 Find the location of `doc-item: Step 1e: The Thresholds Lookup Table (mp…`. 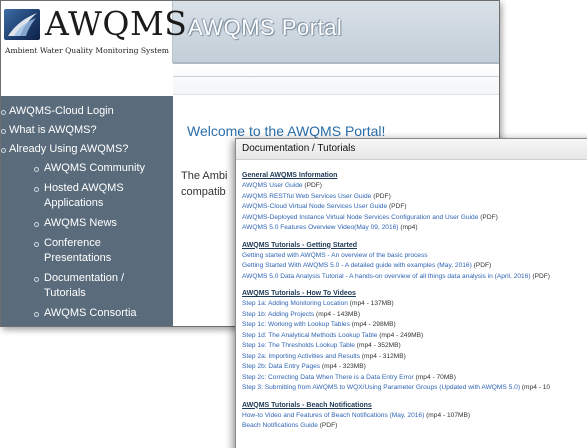

doc-item: Step 1e: The Thresholds Lookup Table (mp… is located at coordinates (414, 346).